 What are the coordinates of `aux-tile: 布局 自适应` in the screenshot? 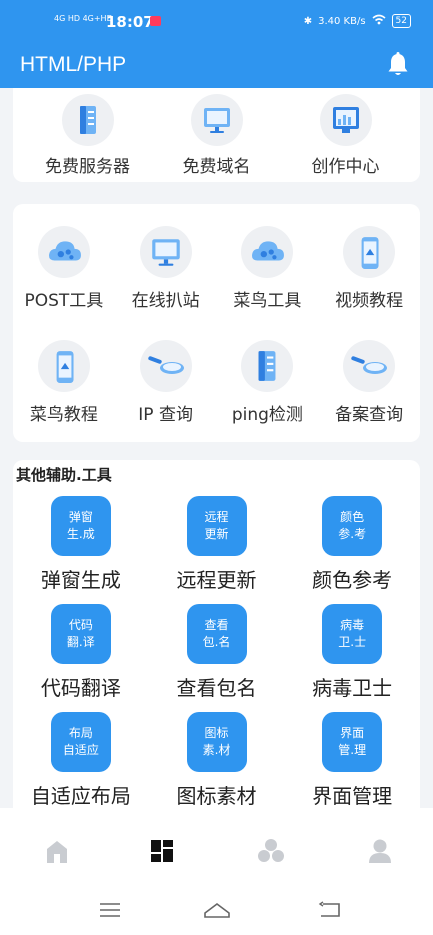 It's located at (80, 742).